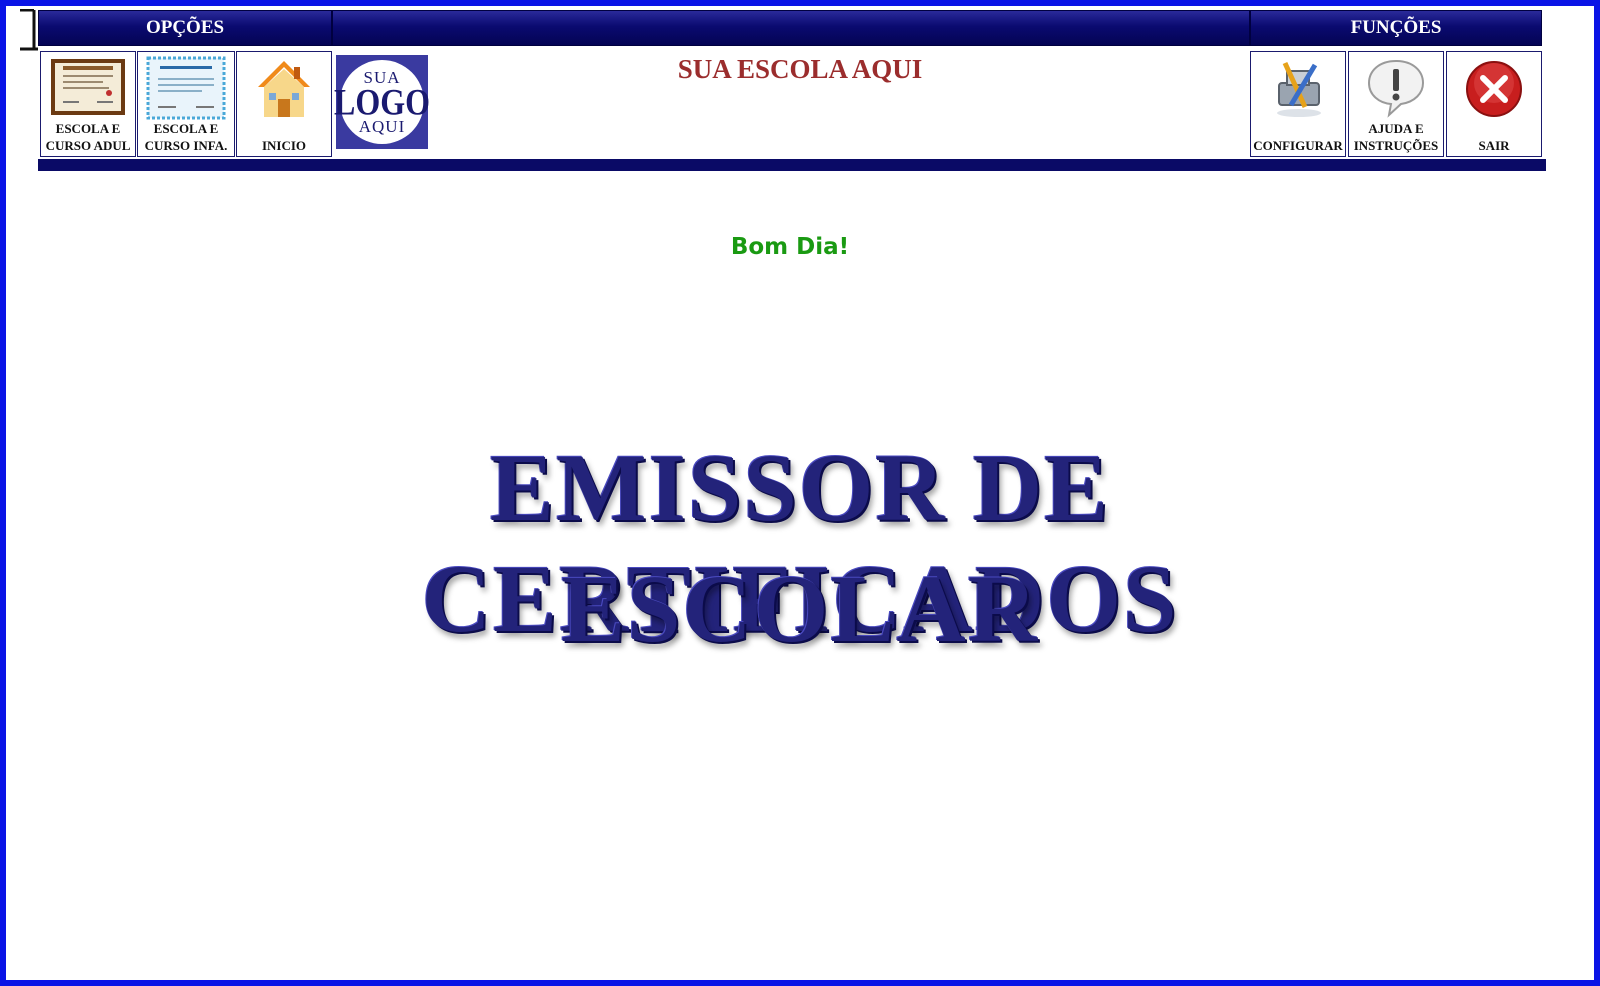 This screenshot has height=986, width=1600. Describe the element at coordinates (1396, 137) in the screenshot. I see `help-label: AJUDA E INSTRUÇÕES` at that location.